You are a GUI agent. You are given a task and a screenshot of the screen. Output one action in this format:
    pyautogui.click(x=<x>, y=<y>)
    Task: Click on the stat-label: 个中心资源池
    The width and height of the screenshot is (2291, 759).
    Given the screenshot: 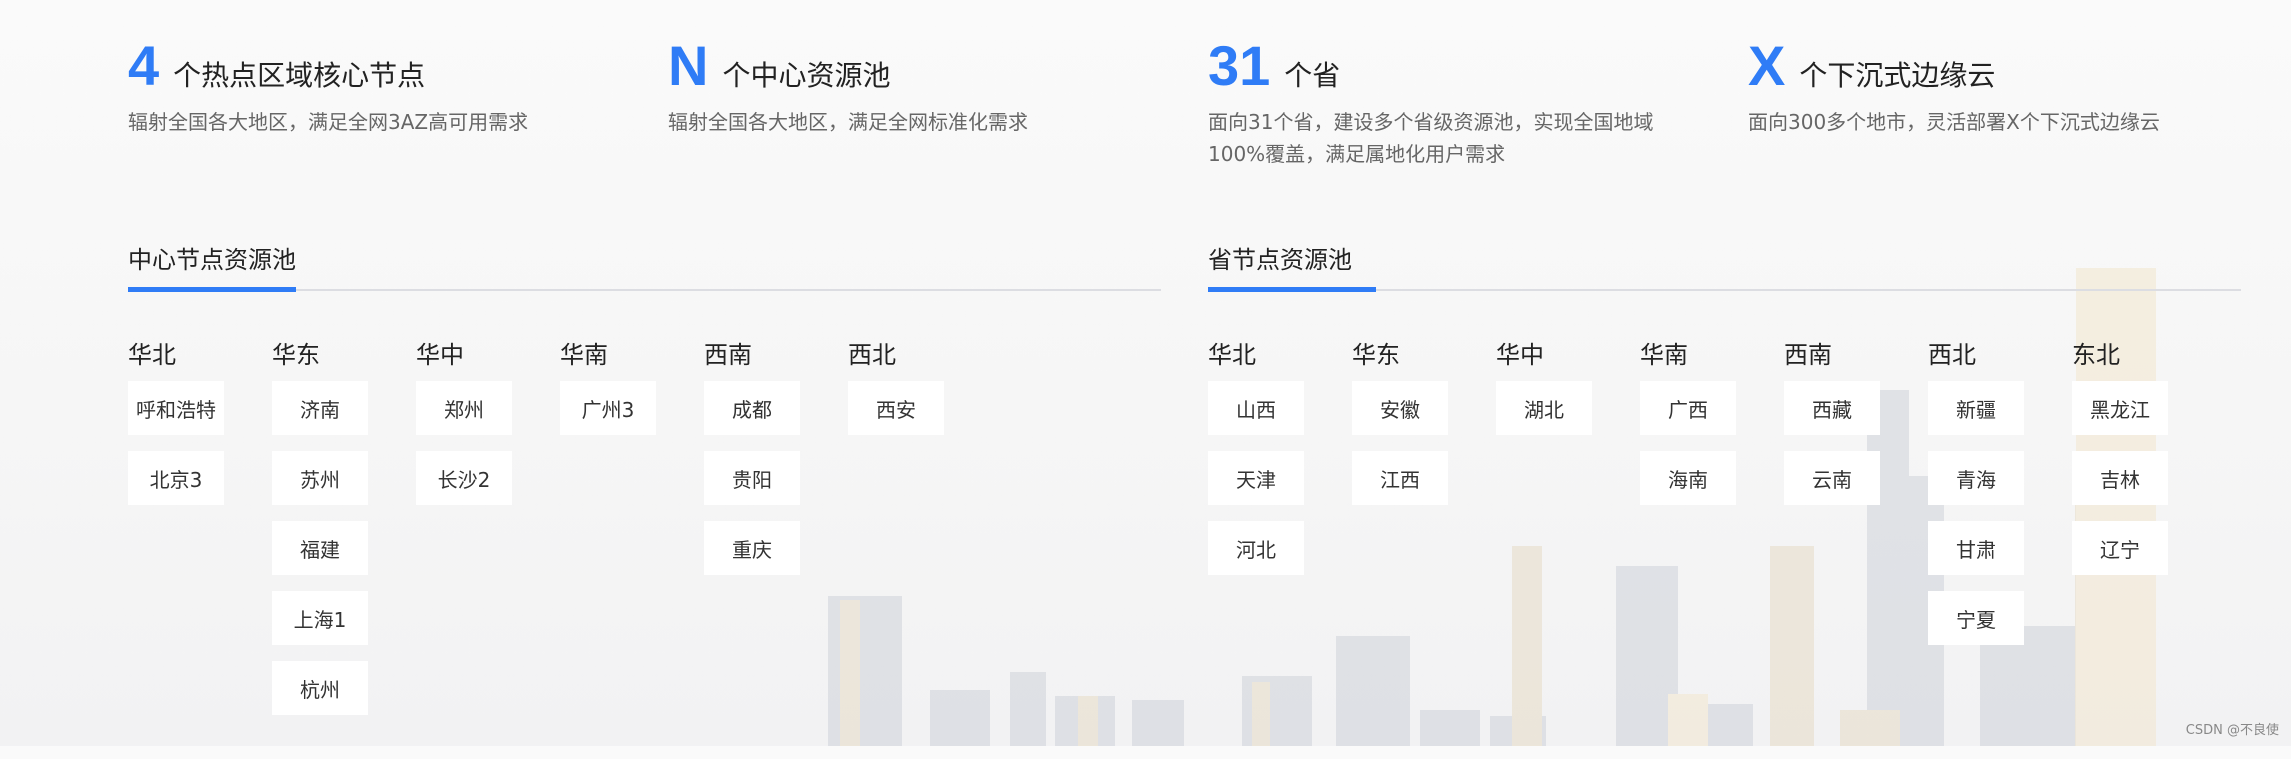 What is the action you would take?
    pyautogui.click(x=806, y=75)
    